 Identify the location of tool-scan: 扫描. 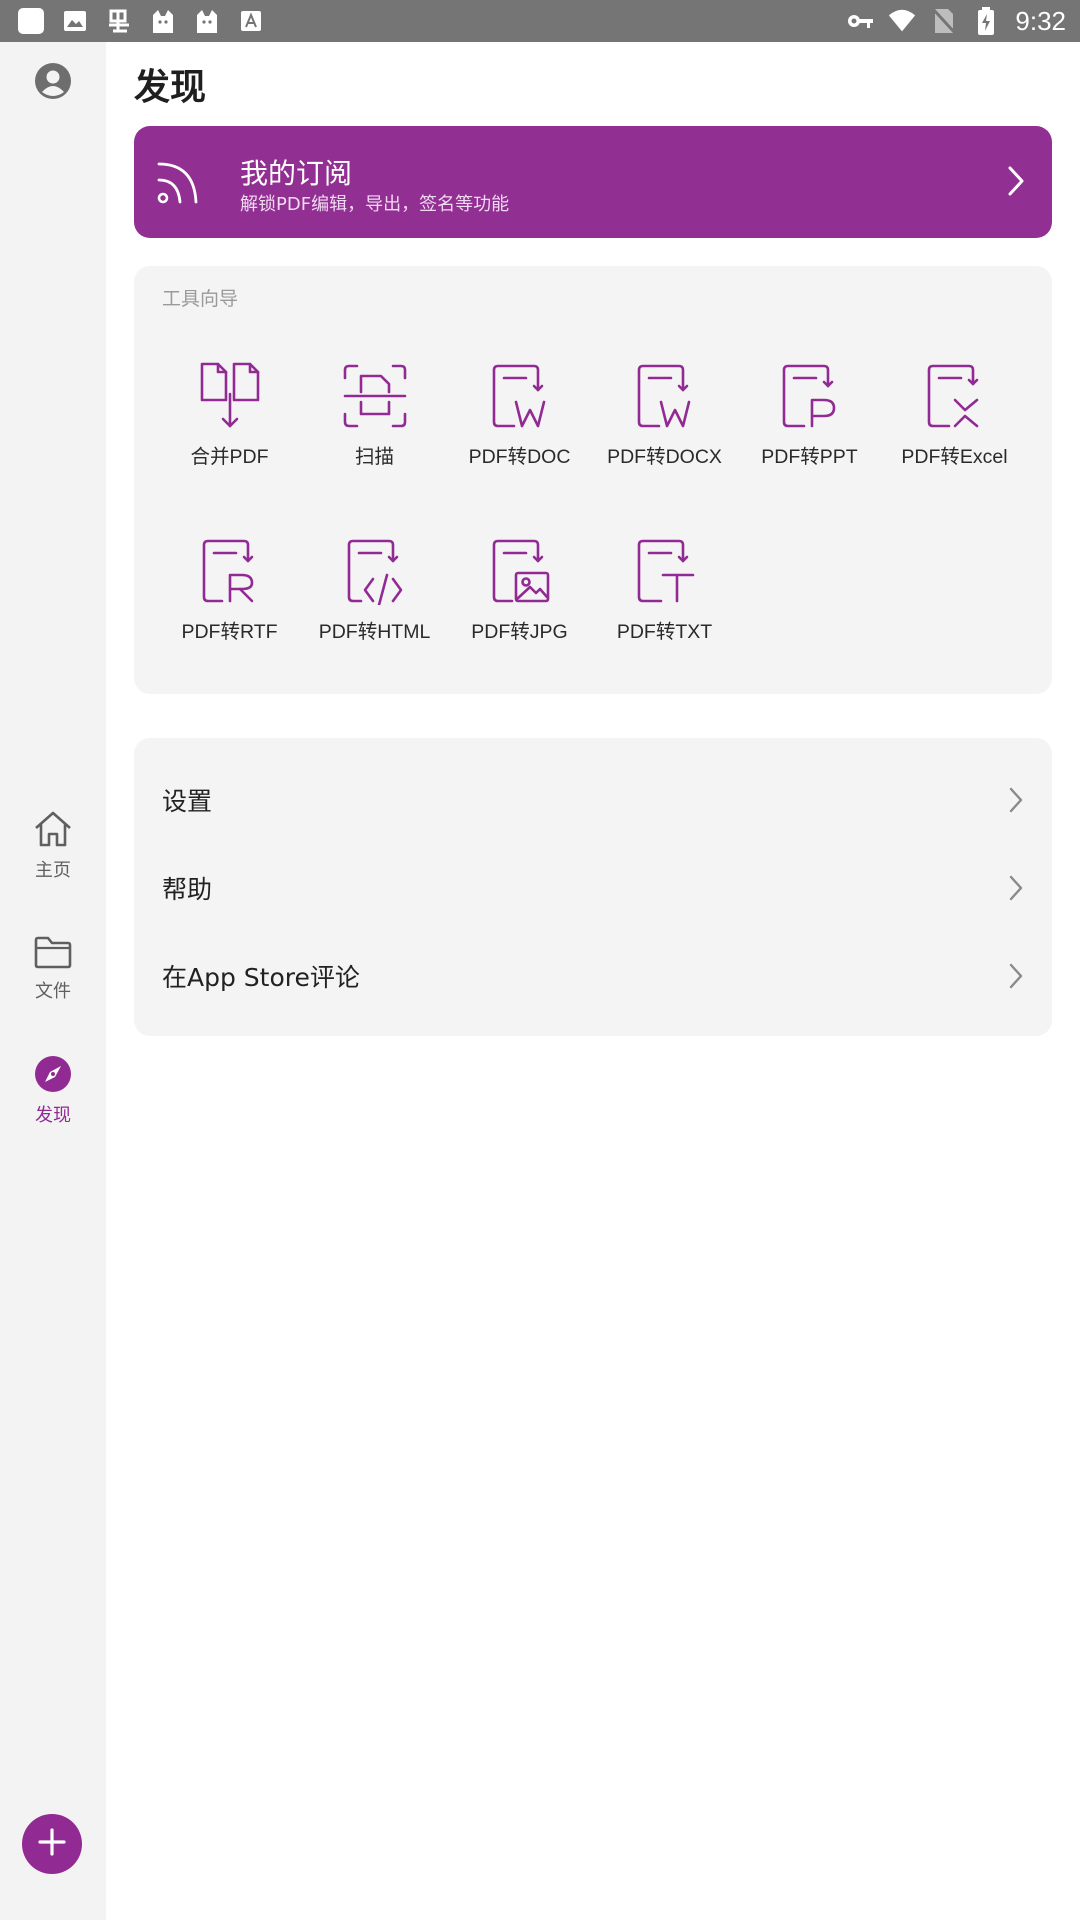
(374, 415).